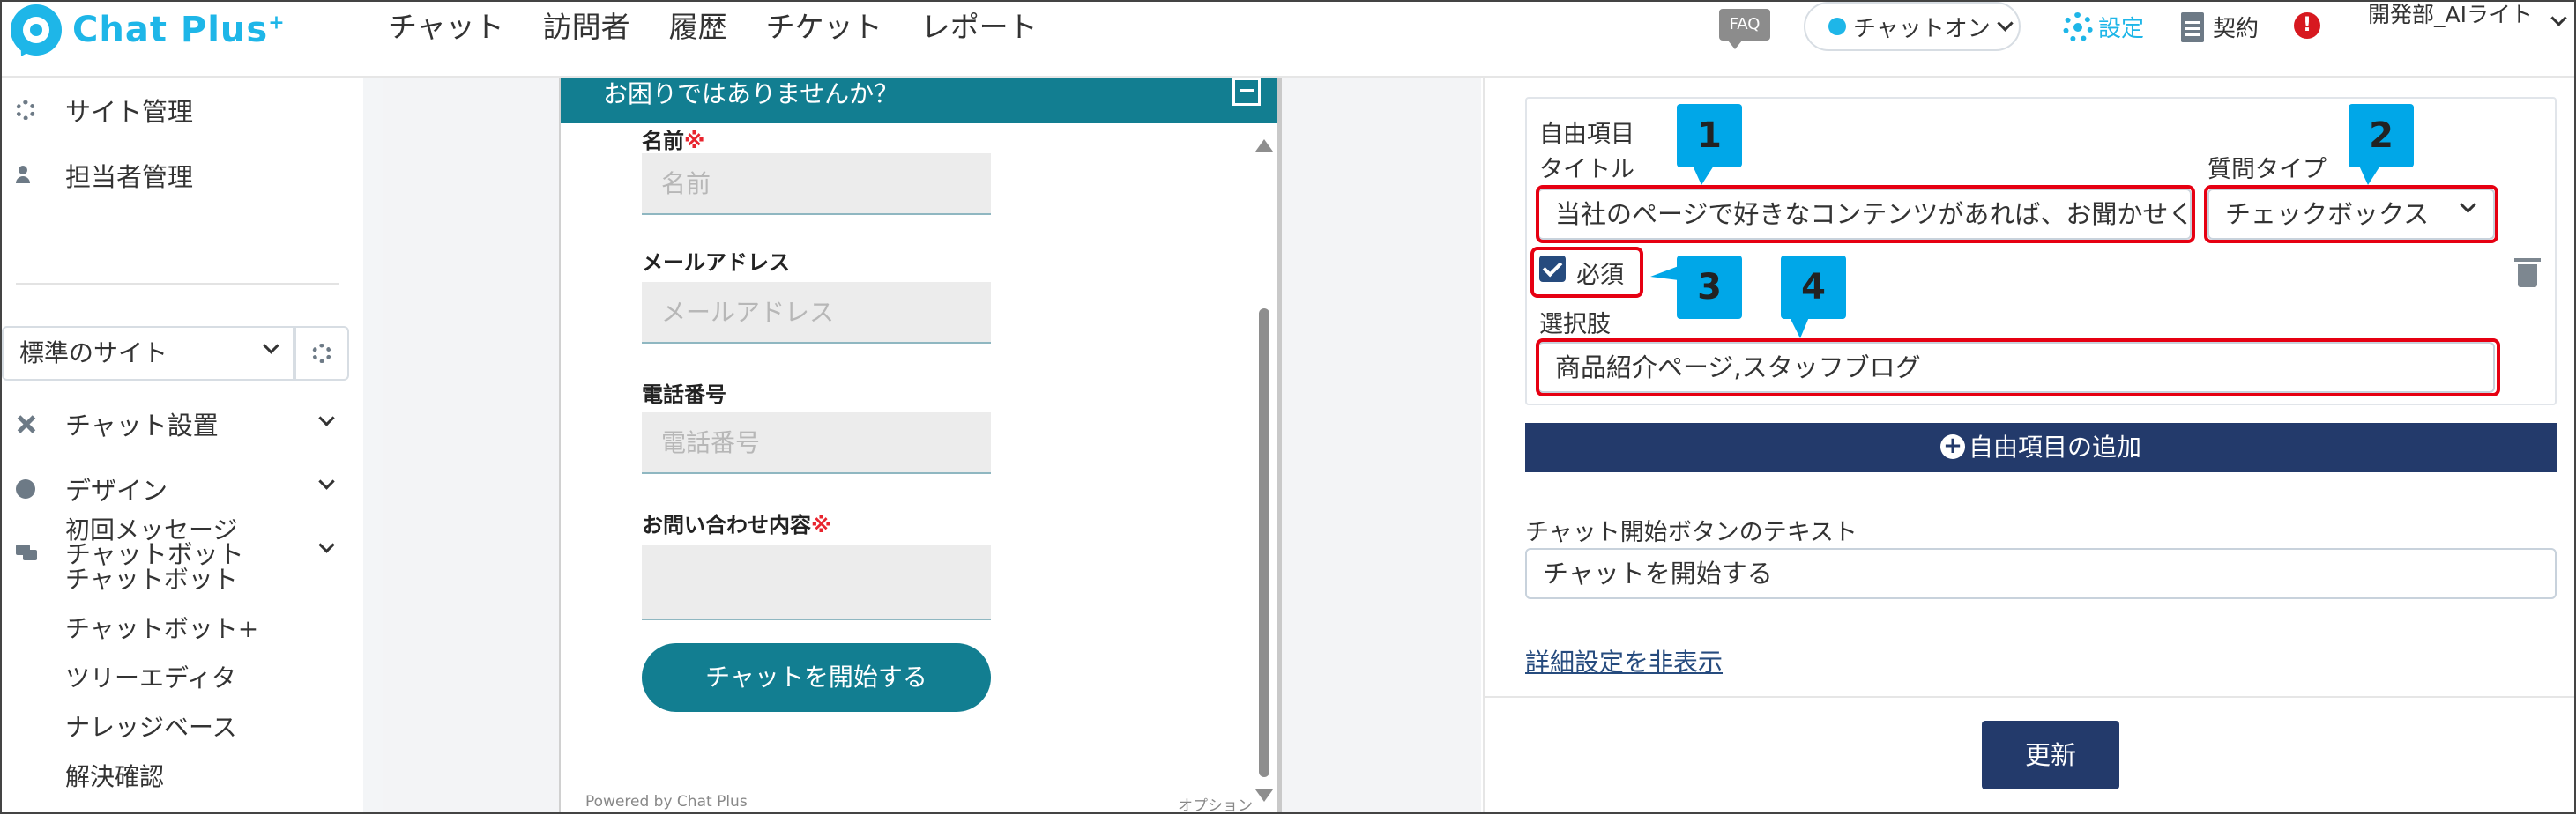  I want to click on user-menu: 開発部_AIライト, so click(2456, 15).